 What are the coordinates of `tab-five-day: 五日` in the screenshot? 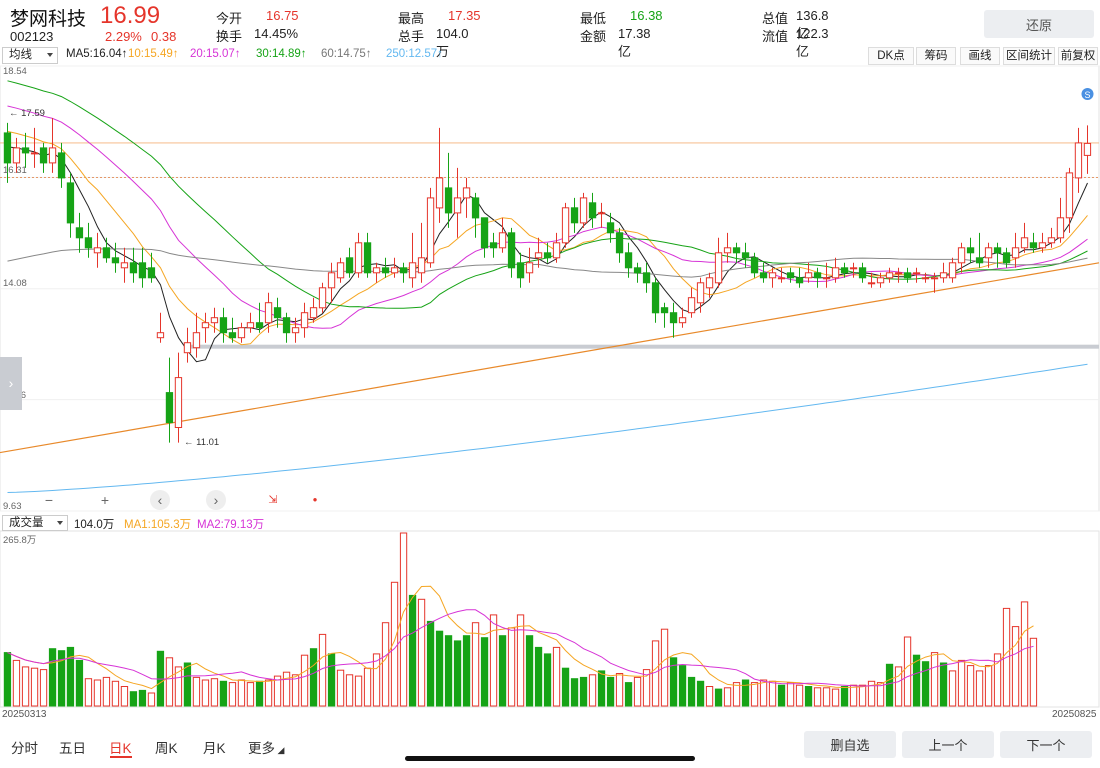 It's located at (72, 747).